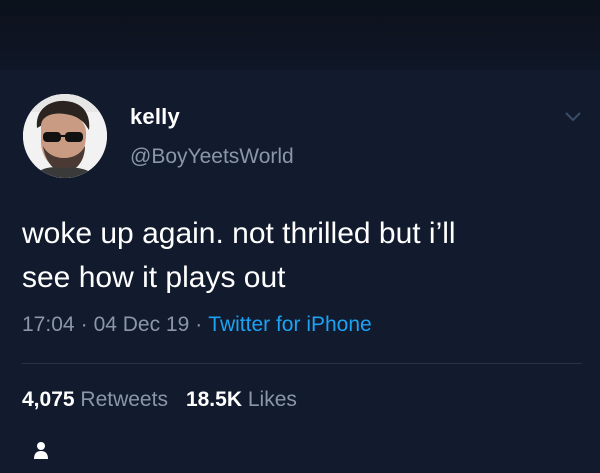 Image resolution: width=600 pixels, height=473 pixels. I want to click on user-icon, so click(41, 450).